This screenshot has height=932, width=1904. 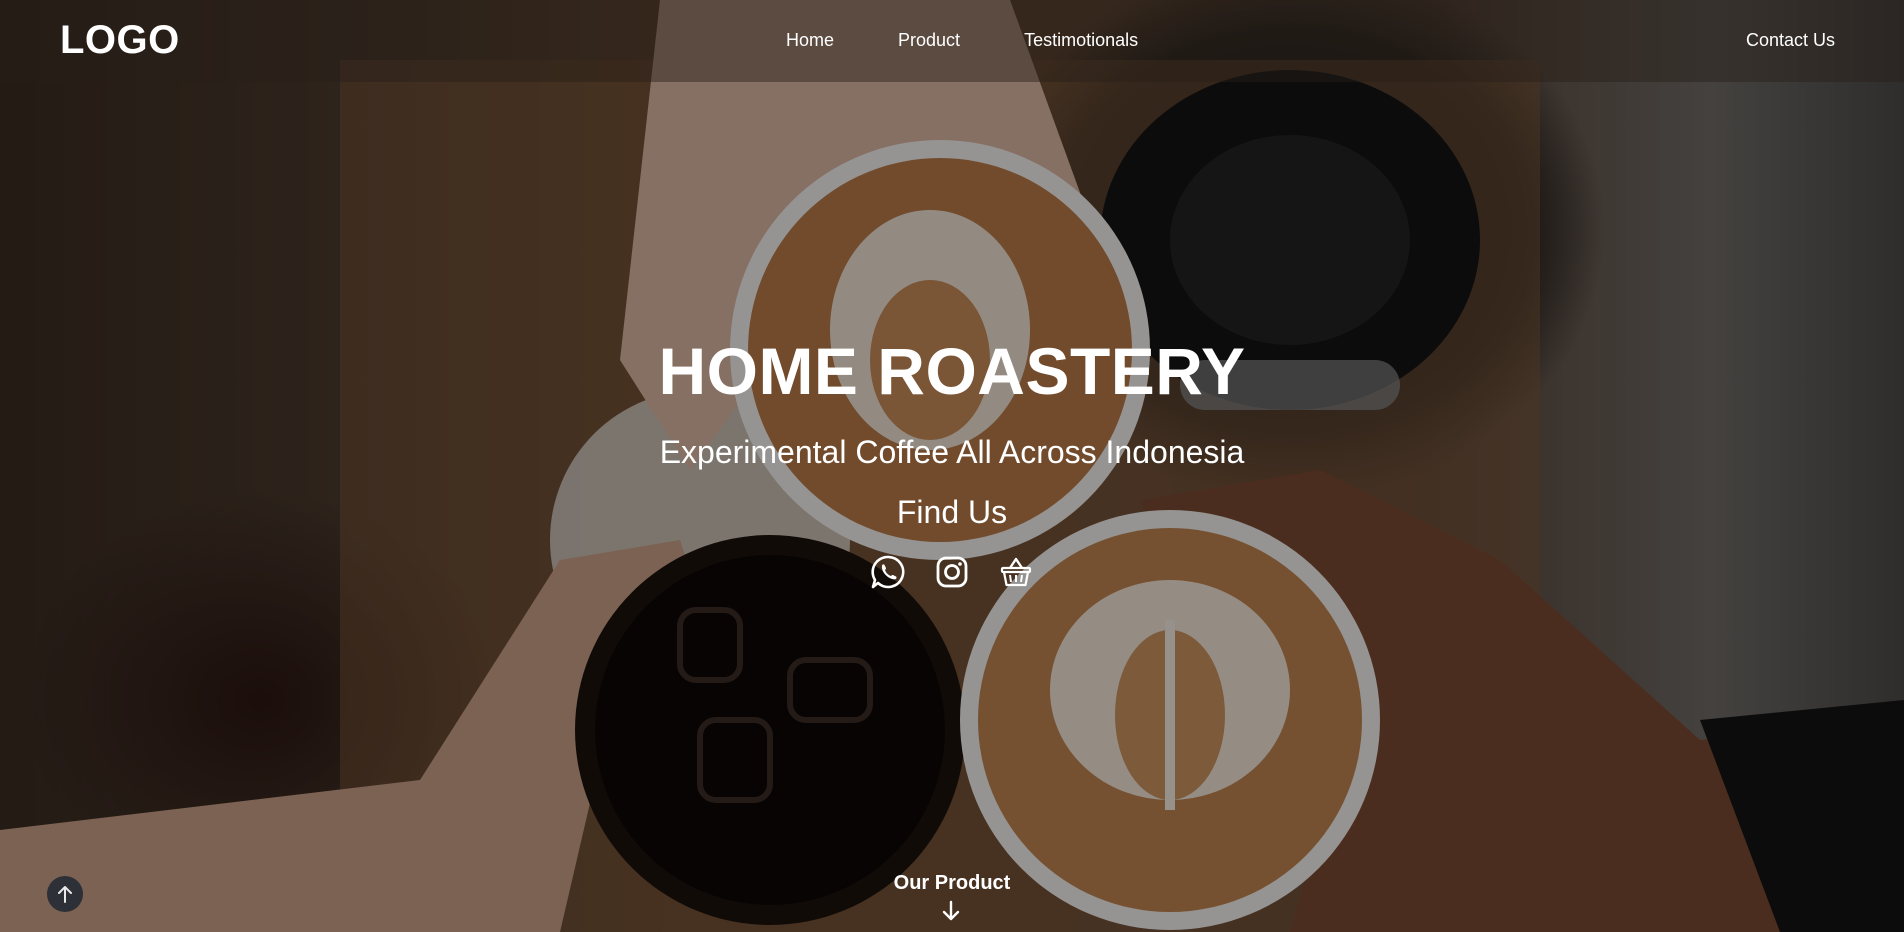 I want to click on nav-item-home: Home, so click(x=810, y=40).